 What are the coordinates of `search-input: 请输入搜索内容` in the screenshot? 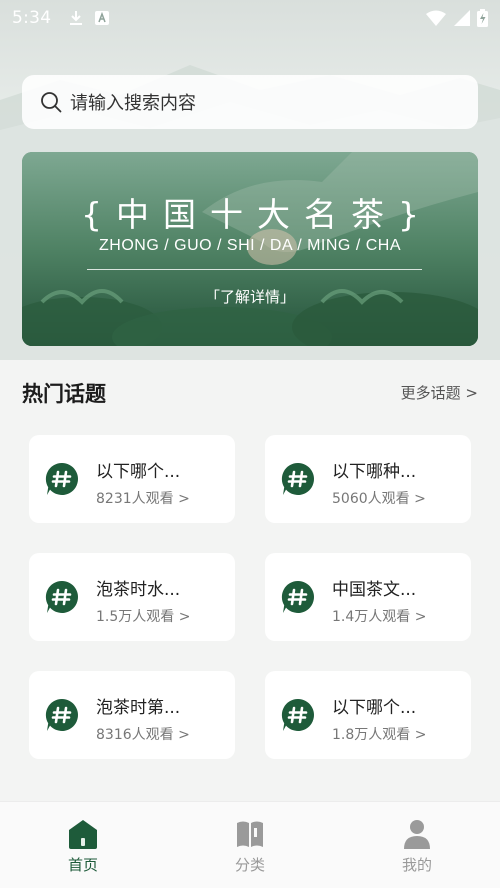 It's located at (250, 102).